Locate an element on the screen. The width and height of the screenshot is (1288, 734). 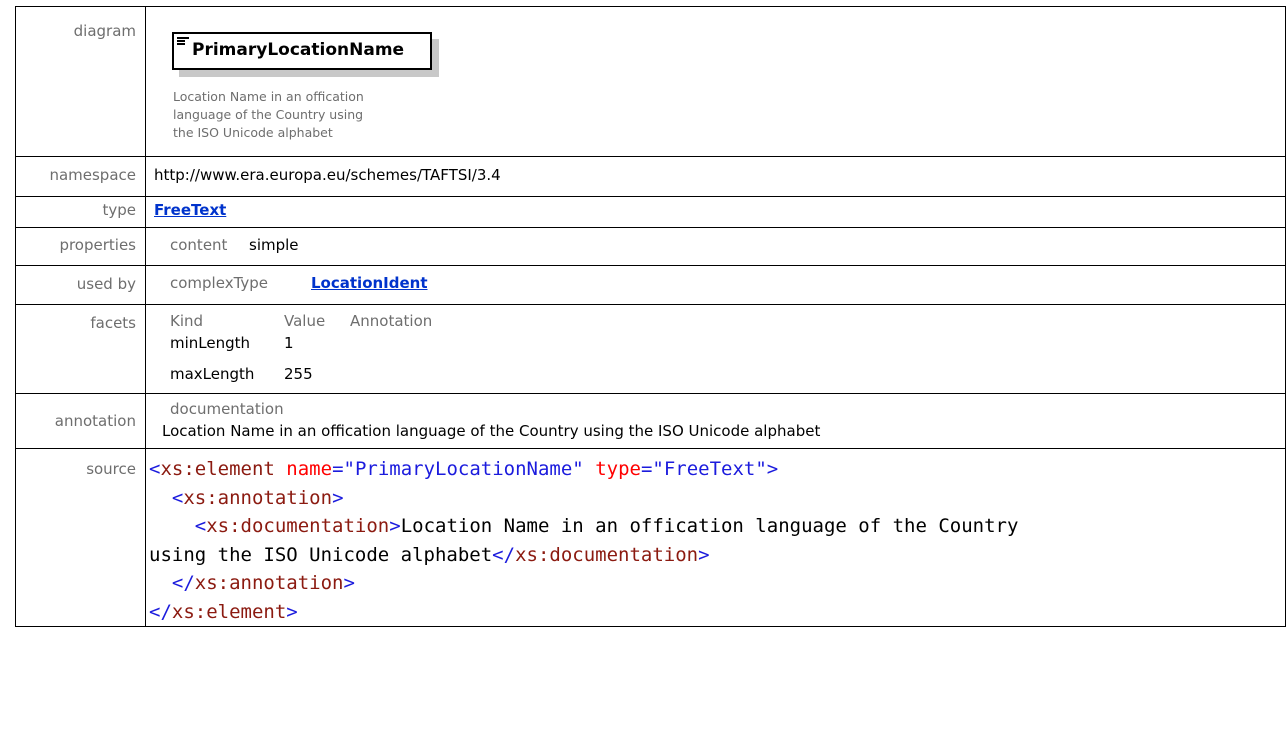
facets-label: facets is located at coordinates (113, 323).